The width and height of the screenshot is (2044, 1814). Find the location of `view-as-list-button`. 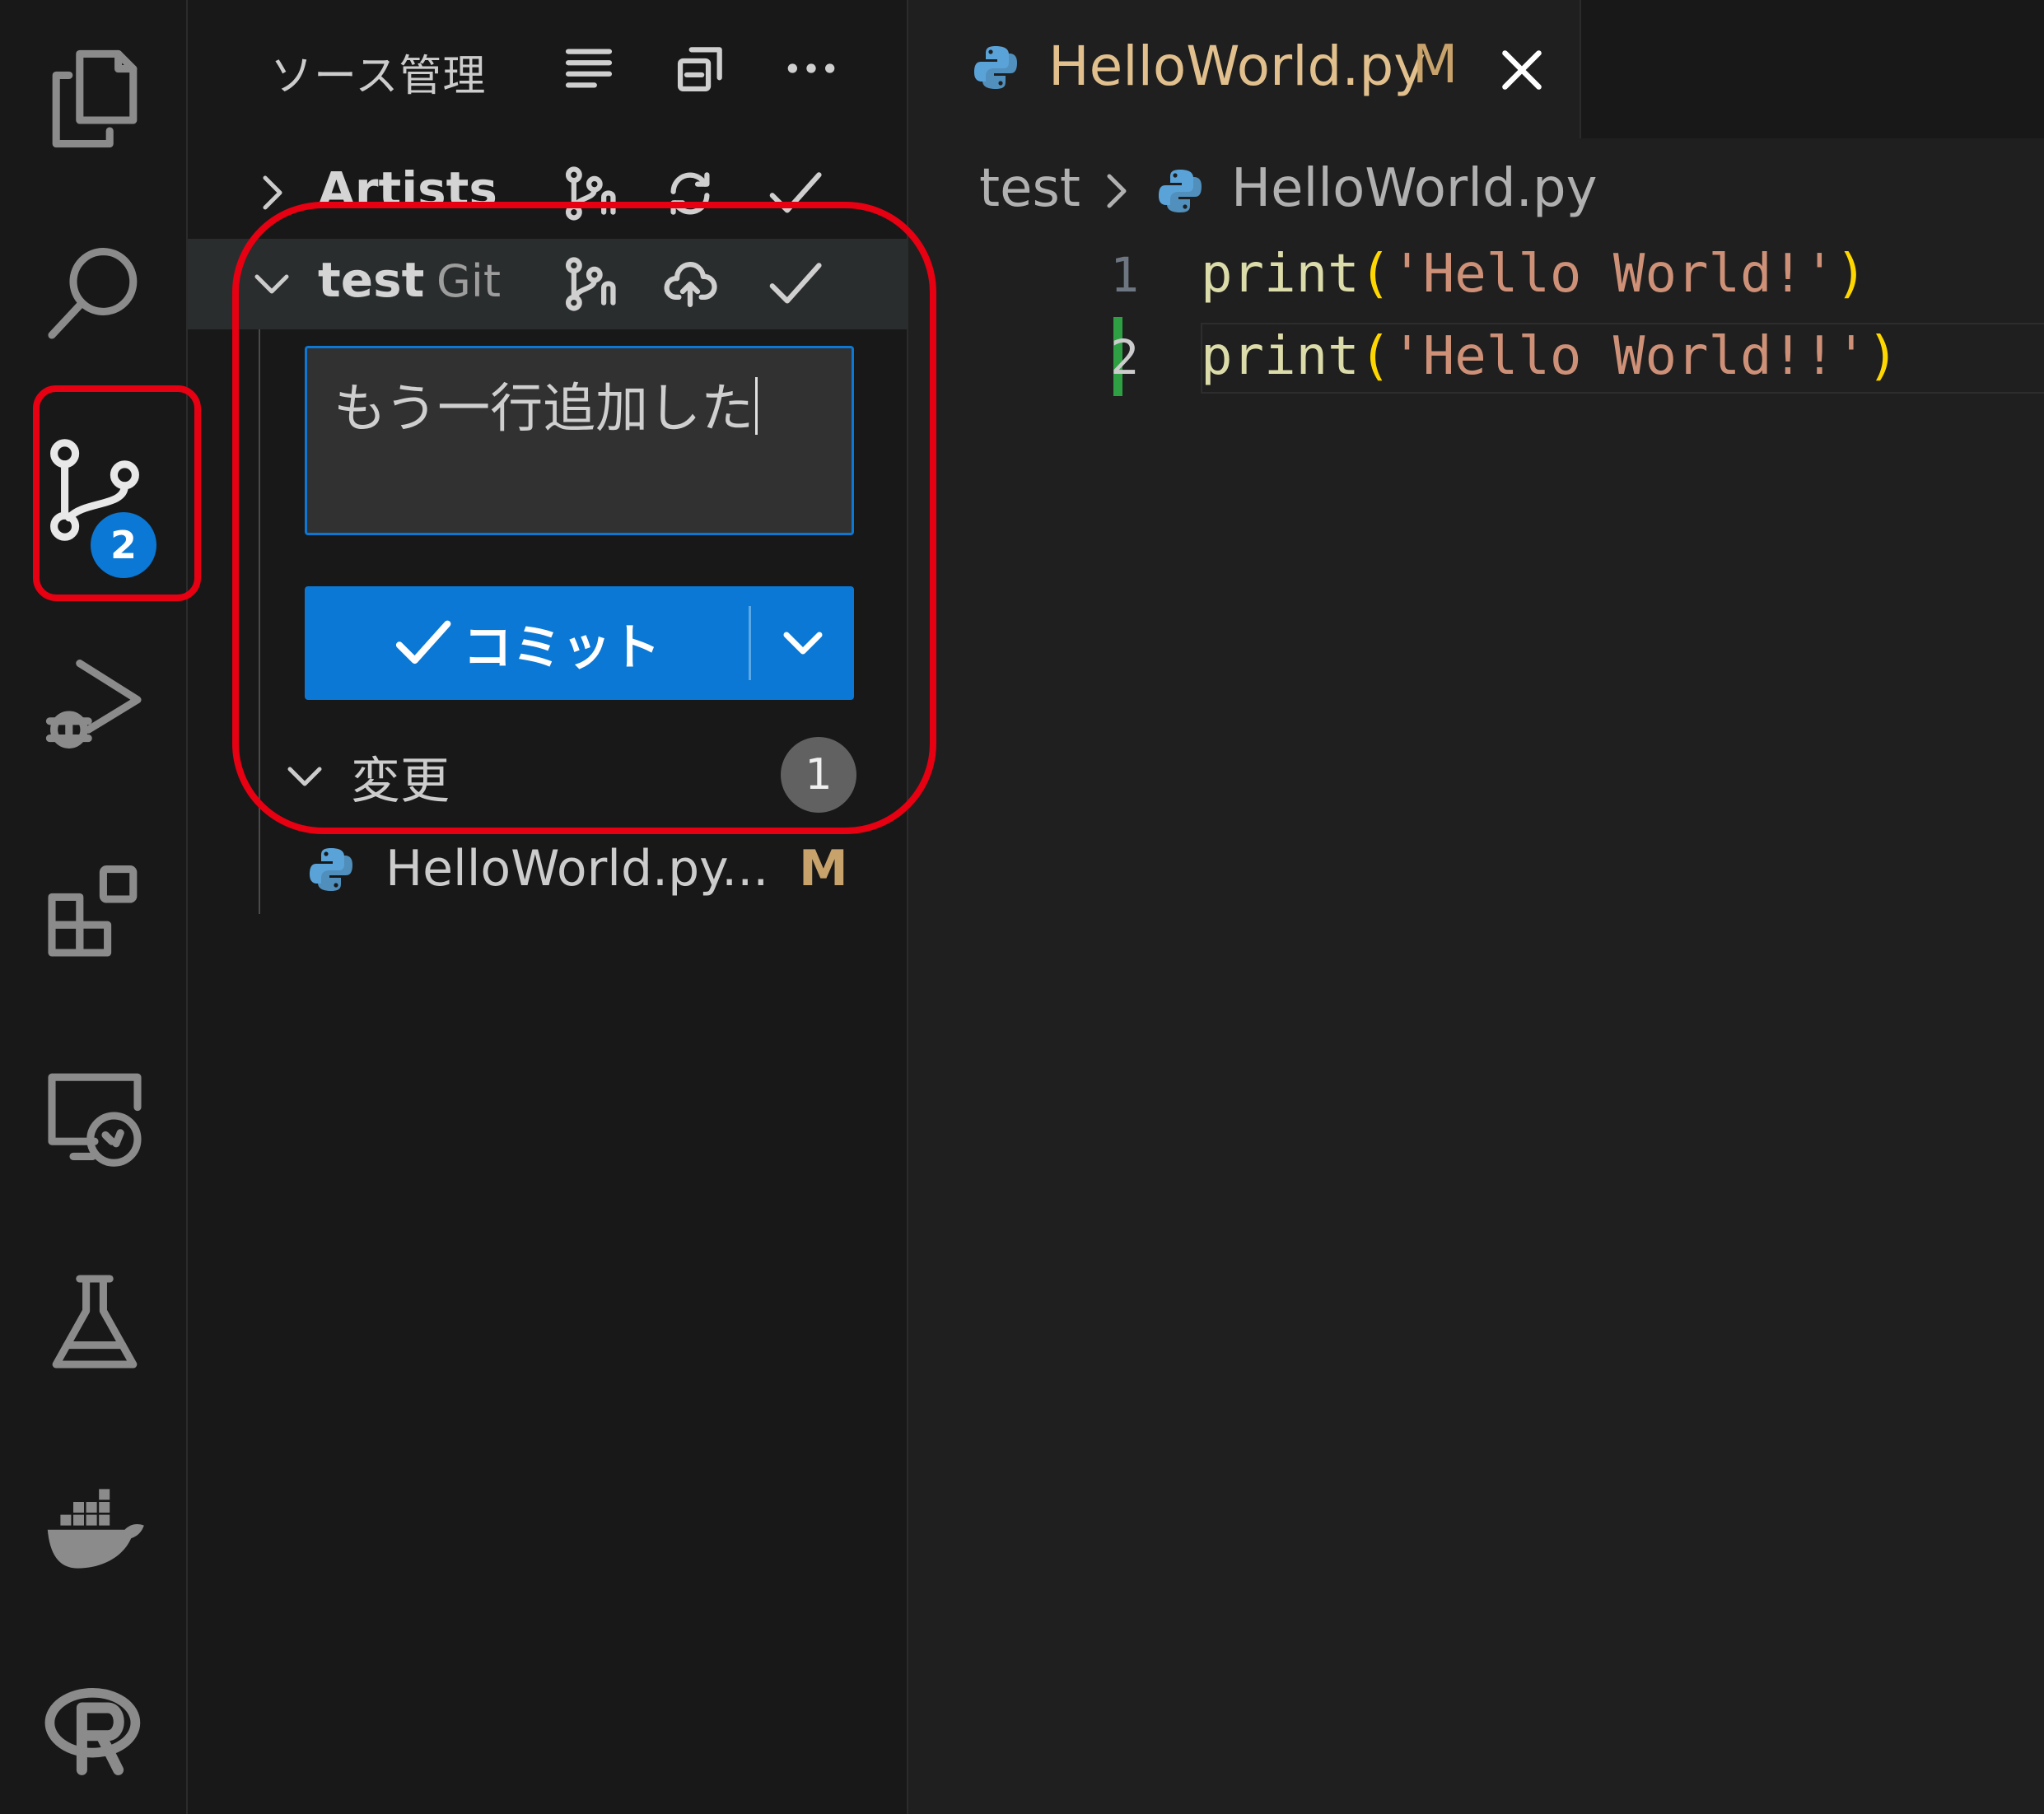

view-as-list-button is located at coordinates (589, 68).